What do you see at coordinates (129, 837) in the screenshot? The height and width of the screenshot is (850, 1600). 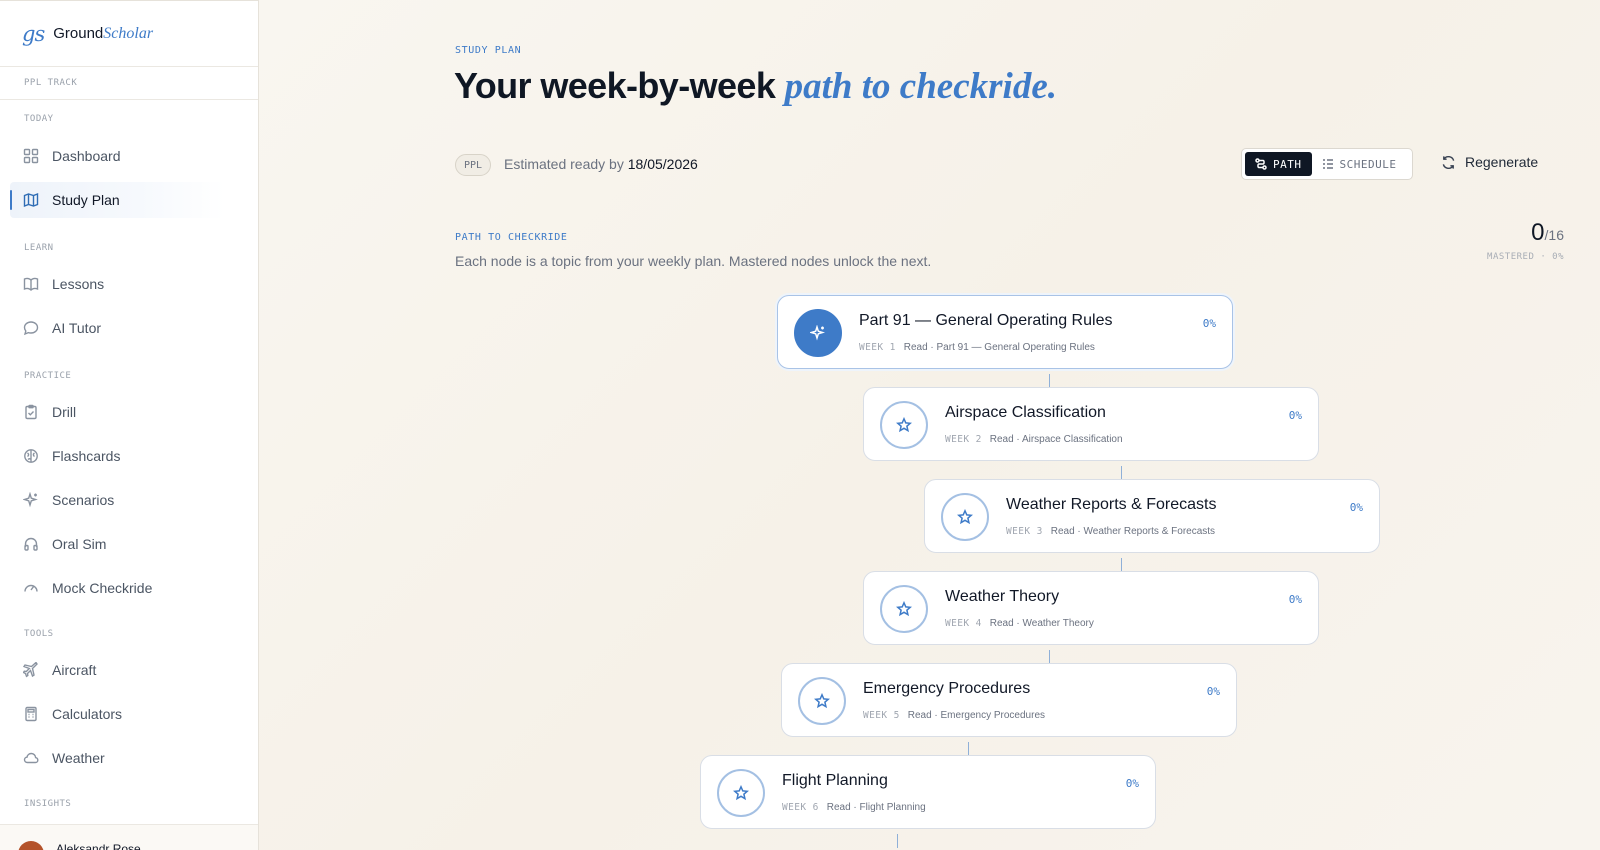 I see `user-profile: Aleksandr Rose` at bounding box center [129, 837].